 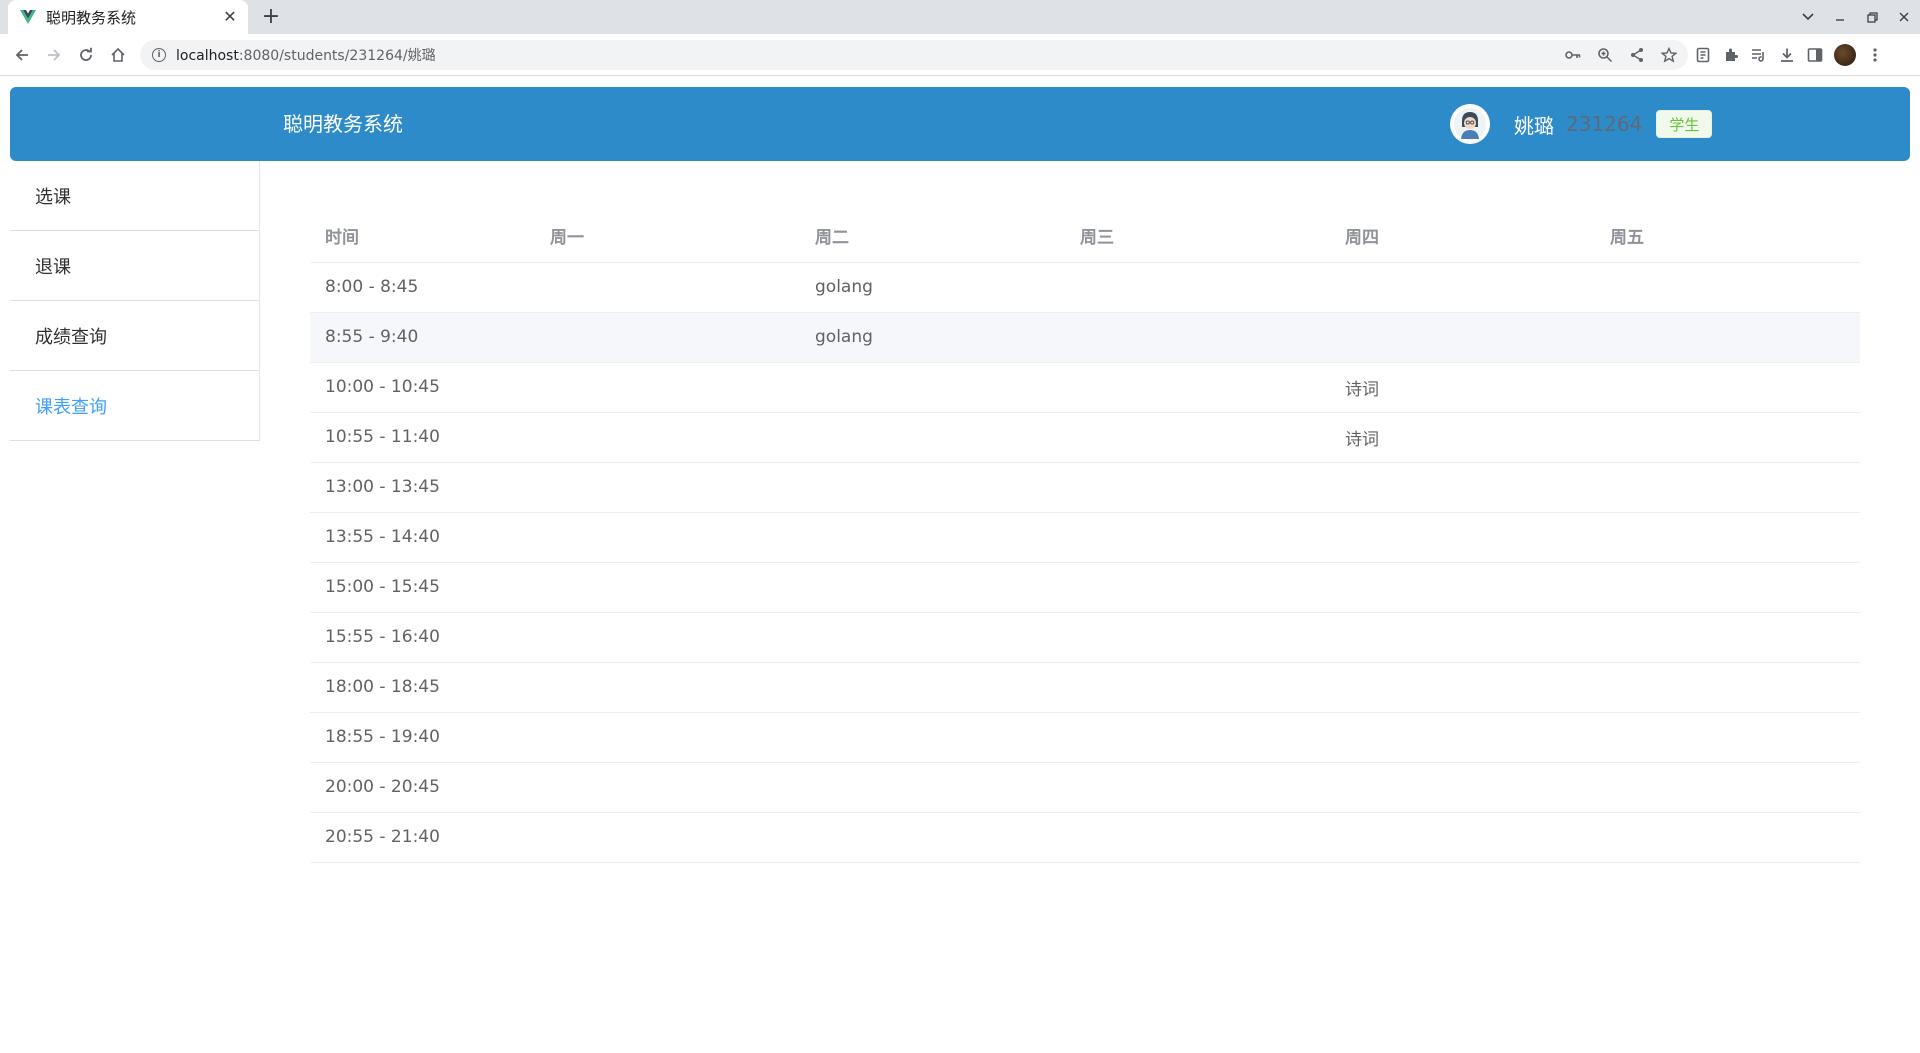 What do you see at coordinates (667, 236) in the screenshot?
I see `column-header-mon: 周一` at bounding box center [667, 236].